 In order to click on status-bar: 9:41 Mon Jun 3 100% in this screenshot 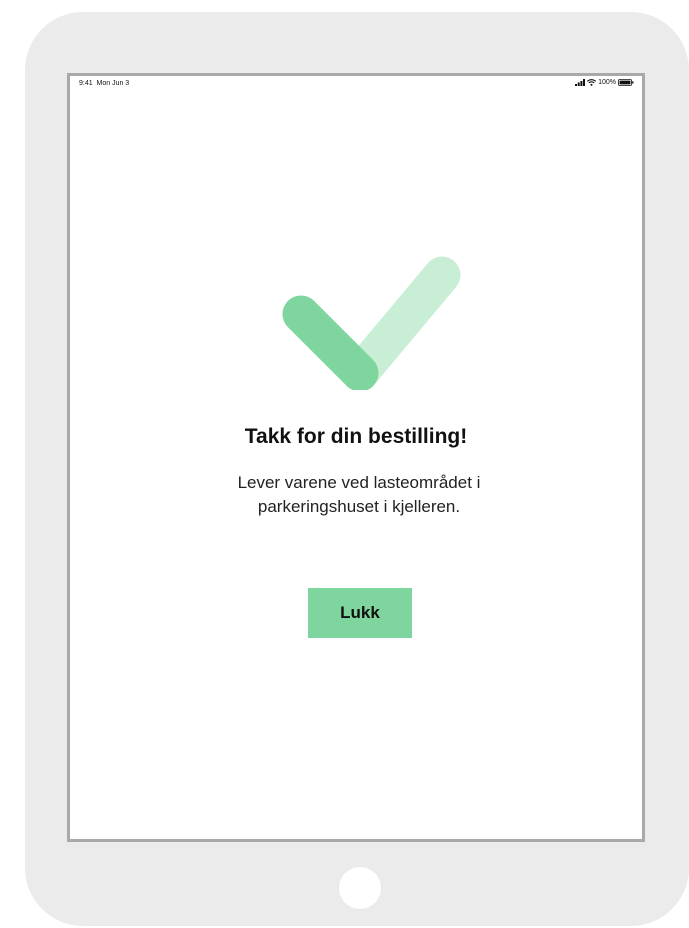, I will do `click(356, 85)`.